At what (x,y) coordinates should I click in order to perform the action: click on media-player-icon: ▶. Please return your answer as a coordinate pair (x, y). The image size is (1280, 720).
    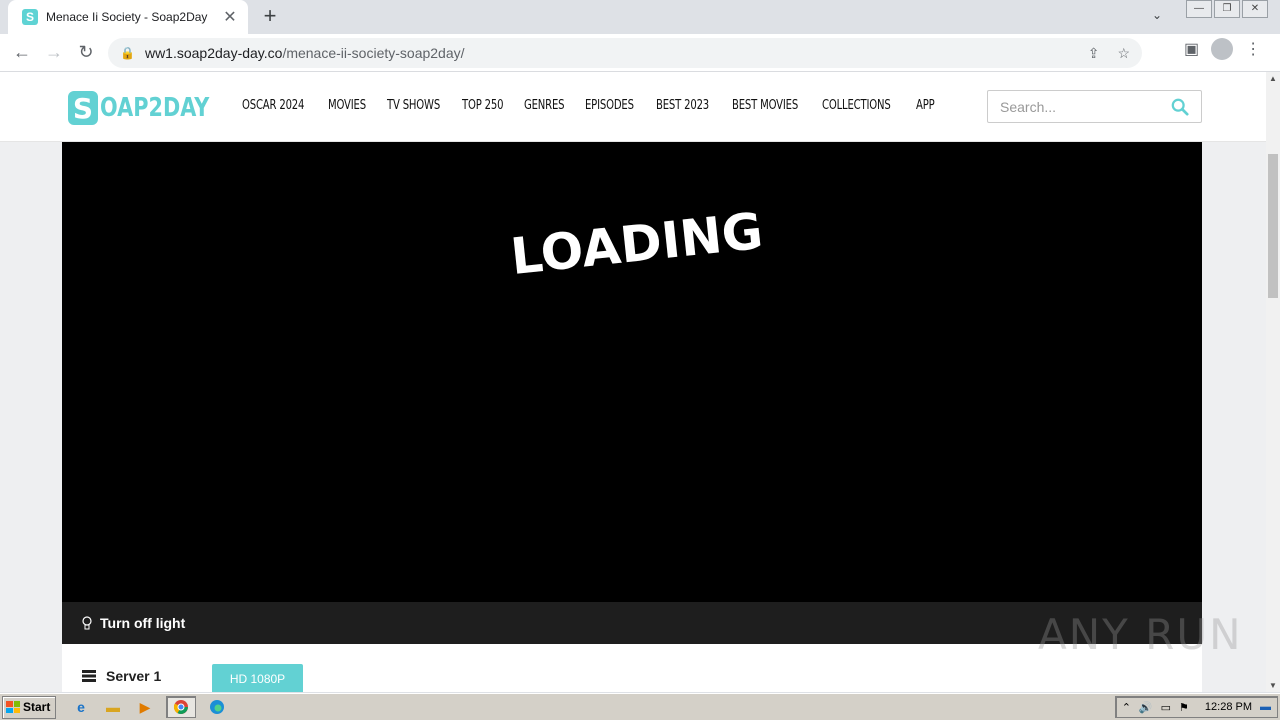
    Looking at the image, I should click on (145, 707).